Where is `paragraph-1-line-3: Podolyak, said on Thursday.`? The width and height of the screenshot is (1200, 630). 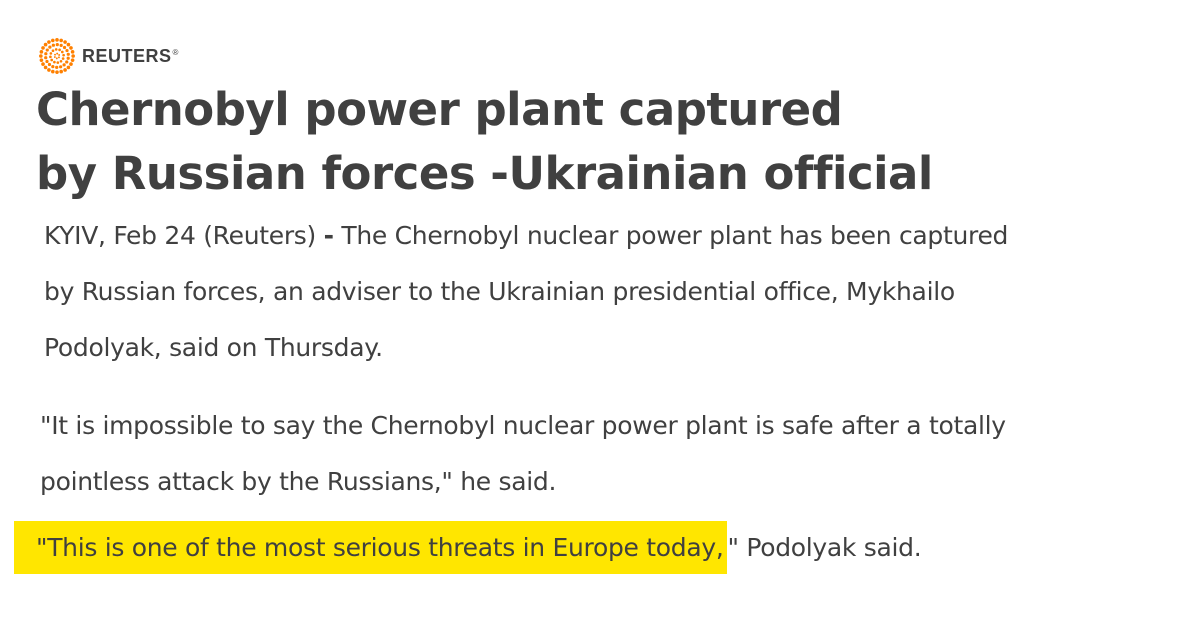
paragraph-1-line-3: Podolyak, said on Thursday. is located at coordinates (213, 347).